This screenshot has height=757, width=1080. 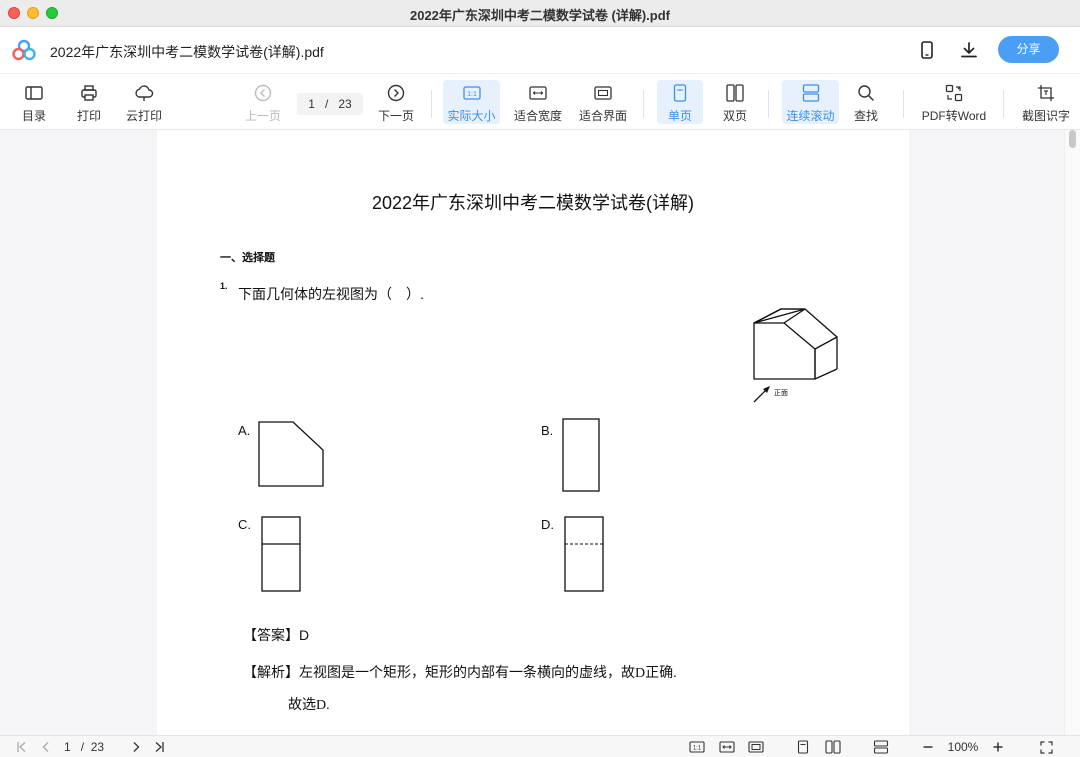 I want to click on toc-label: 目录, so click(x=33, y=116).